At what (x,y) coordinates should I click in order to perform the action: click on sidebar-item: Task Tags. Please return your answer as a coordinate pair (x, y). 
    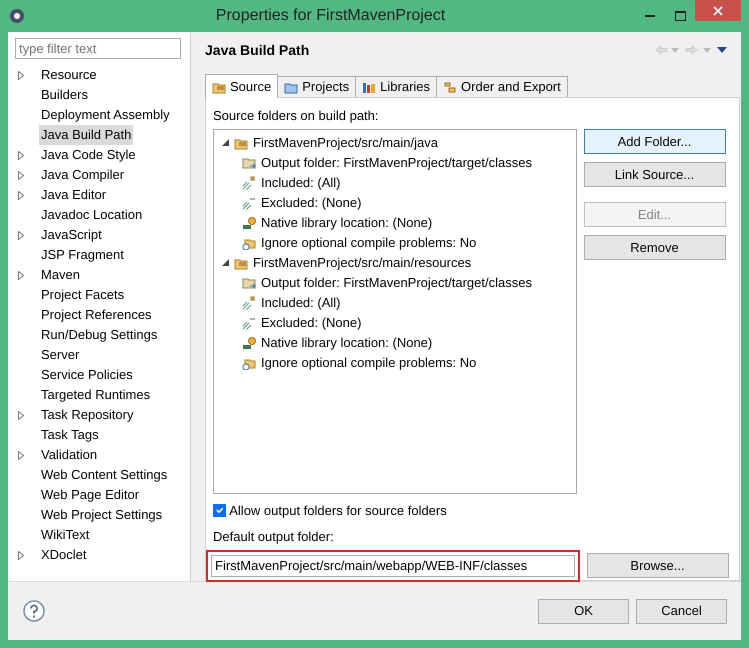
    Looking at the image, I should click on (70, 435).